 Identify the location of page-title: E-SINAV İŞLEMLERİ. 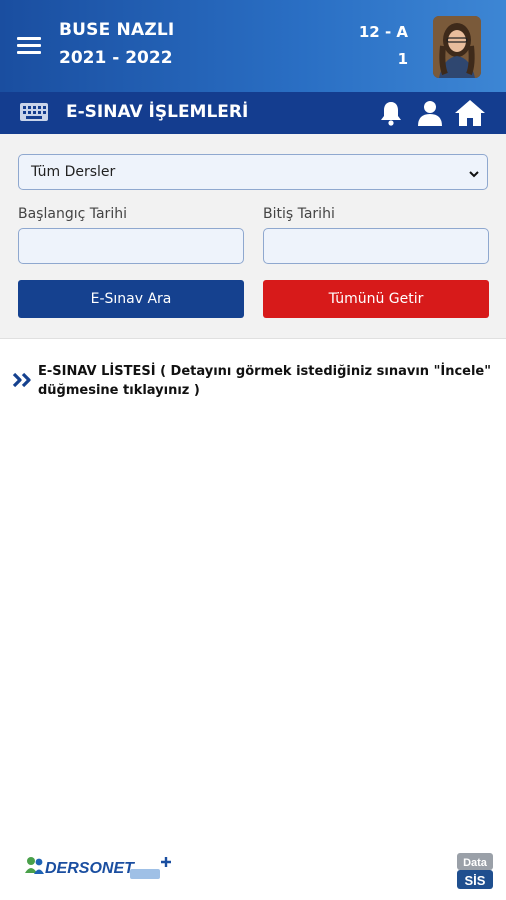
(157, 112).